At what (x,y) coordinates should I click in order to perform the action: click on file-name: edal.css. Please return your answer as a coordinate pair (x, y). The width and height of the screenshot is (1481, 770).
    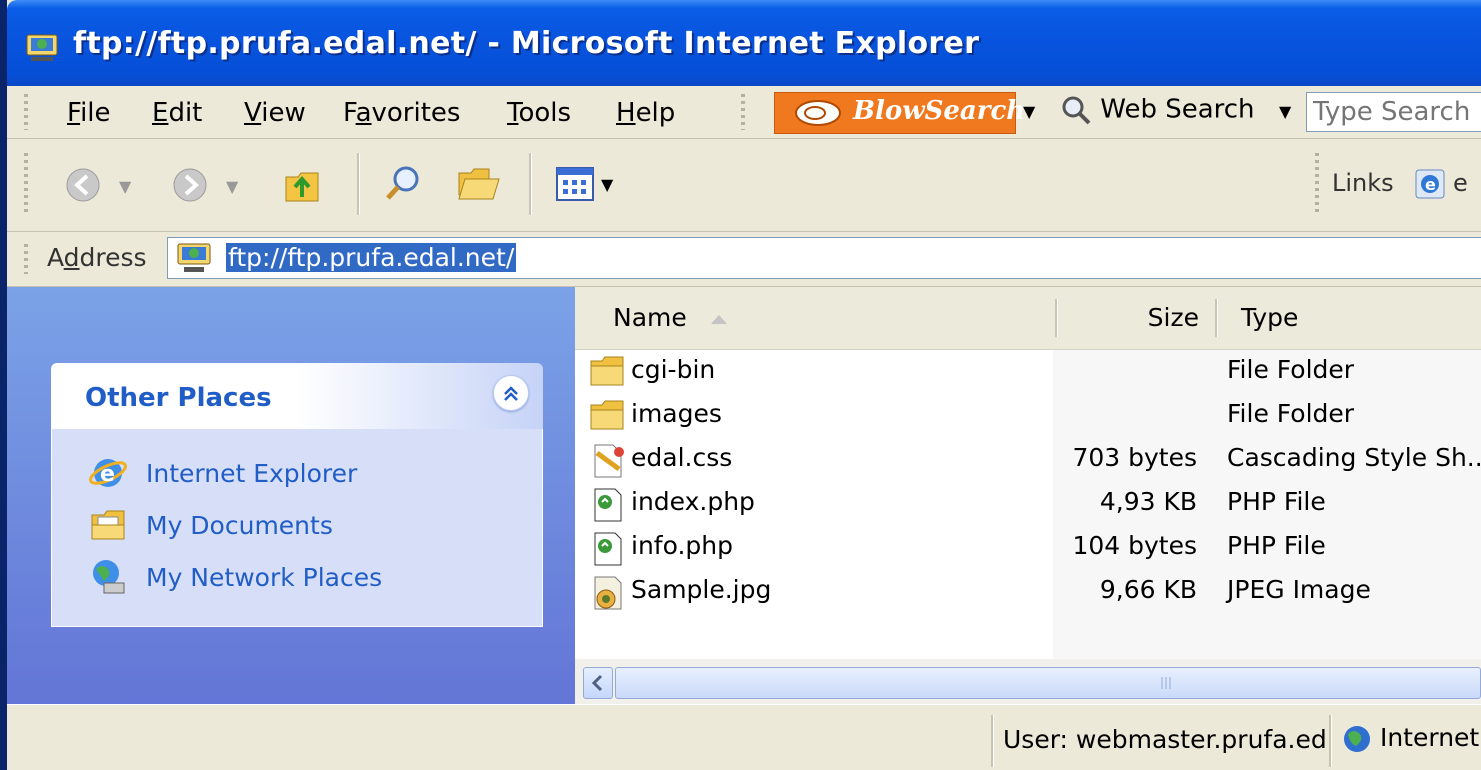
    Looking at the image, I should click on (682, 457).